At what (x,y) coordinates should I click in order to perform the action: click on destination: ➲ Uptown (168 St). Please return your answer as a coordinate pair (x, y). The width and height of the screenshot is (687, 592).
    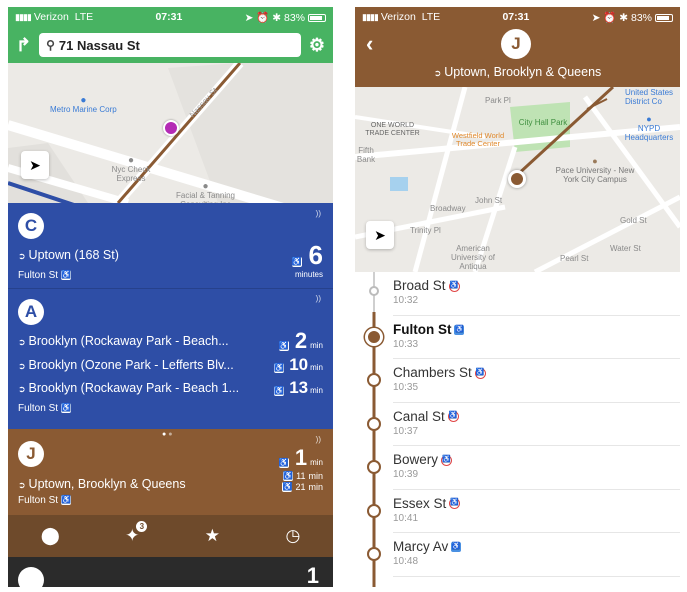
    Looking at the image, I should click on (68, 255).